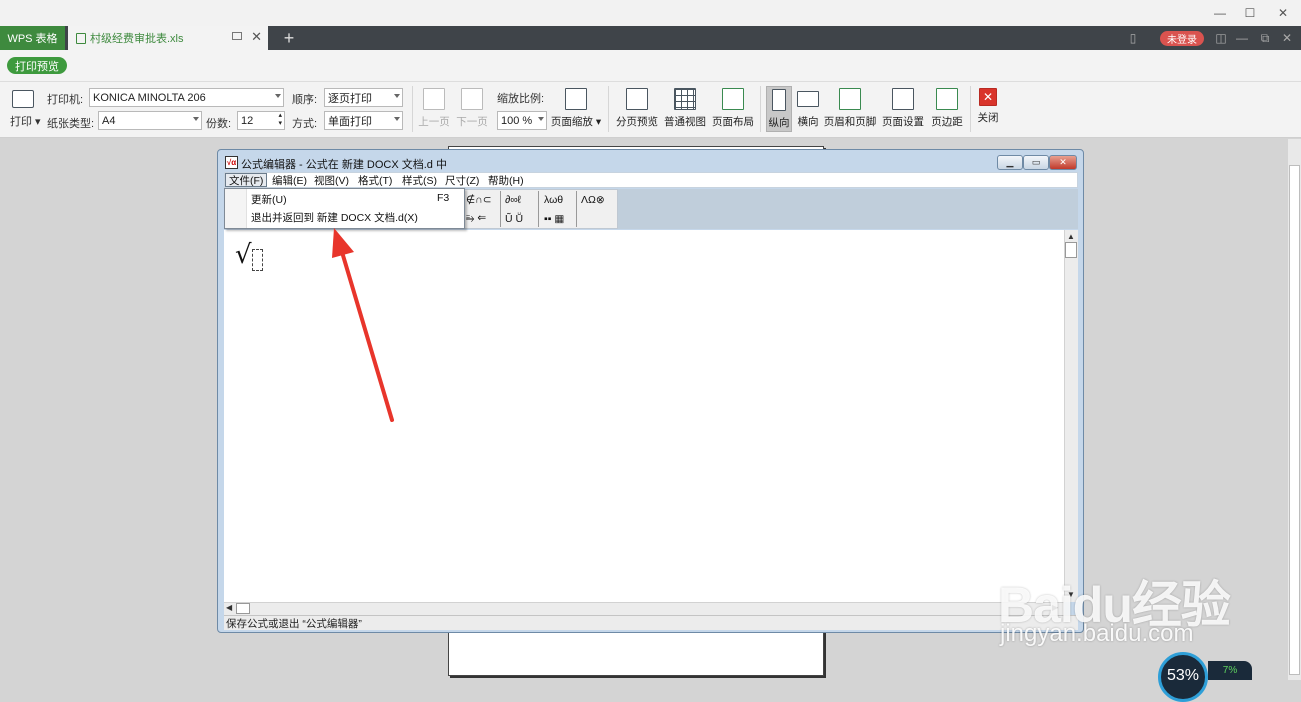 This screenshot has width=1301, height=702. I want to click on printer-select: KONICA MINOLTA 206, so click(186, 97).